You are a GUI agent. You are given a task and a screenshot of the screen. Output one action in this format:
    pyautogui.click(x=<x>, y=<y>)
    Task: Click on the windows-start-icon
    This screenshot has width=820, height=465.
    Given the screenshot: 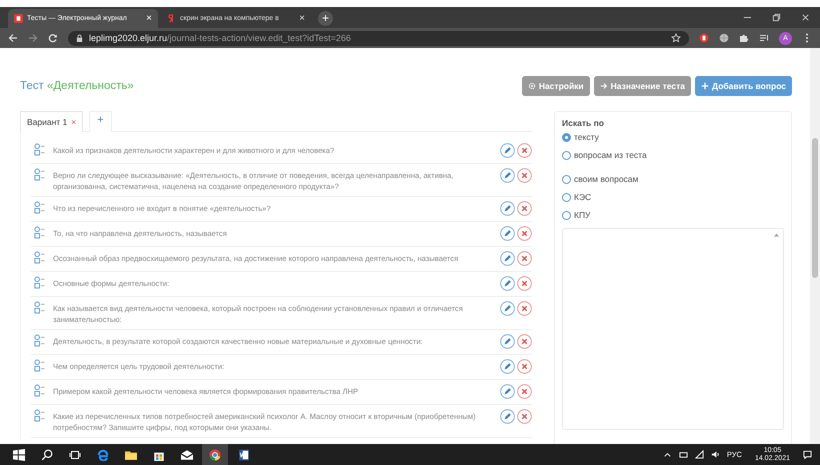 What is the action you would take?
    pyautogui.click(x=19, y=454)
    